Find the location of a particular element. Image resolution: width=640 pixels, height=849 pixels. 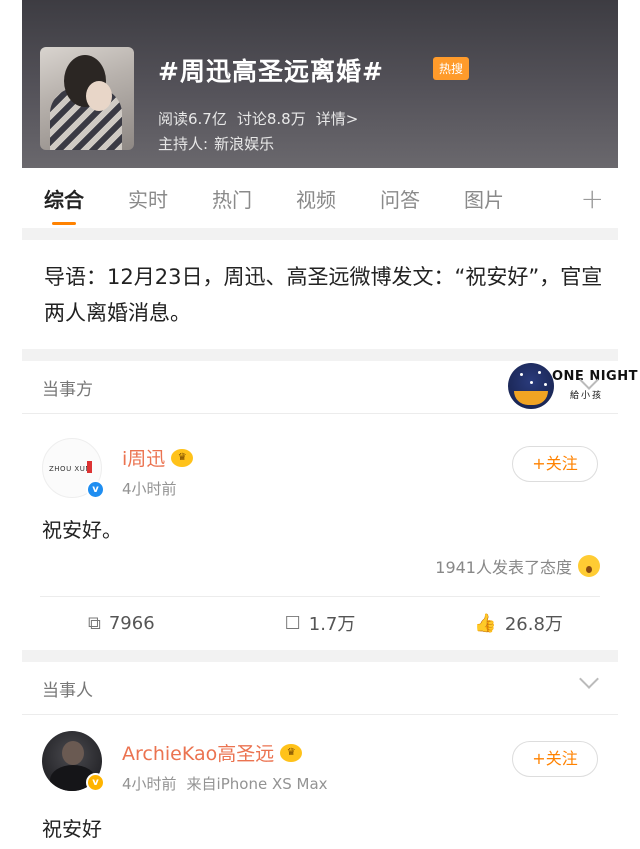

topic-stats: 阅读6.7亿 讨论8.8万 详情> is located at coordinates (258, 118).